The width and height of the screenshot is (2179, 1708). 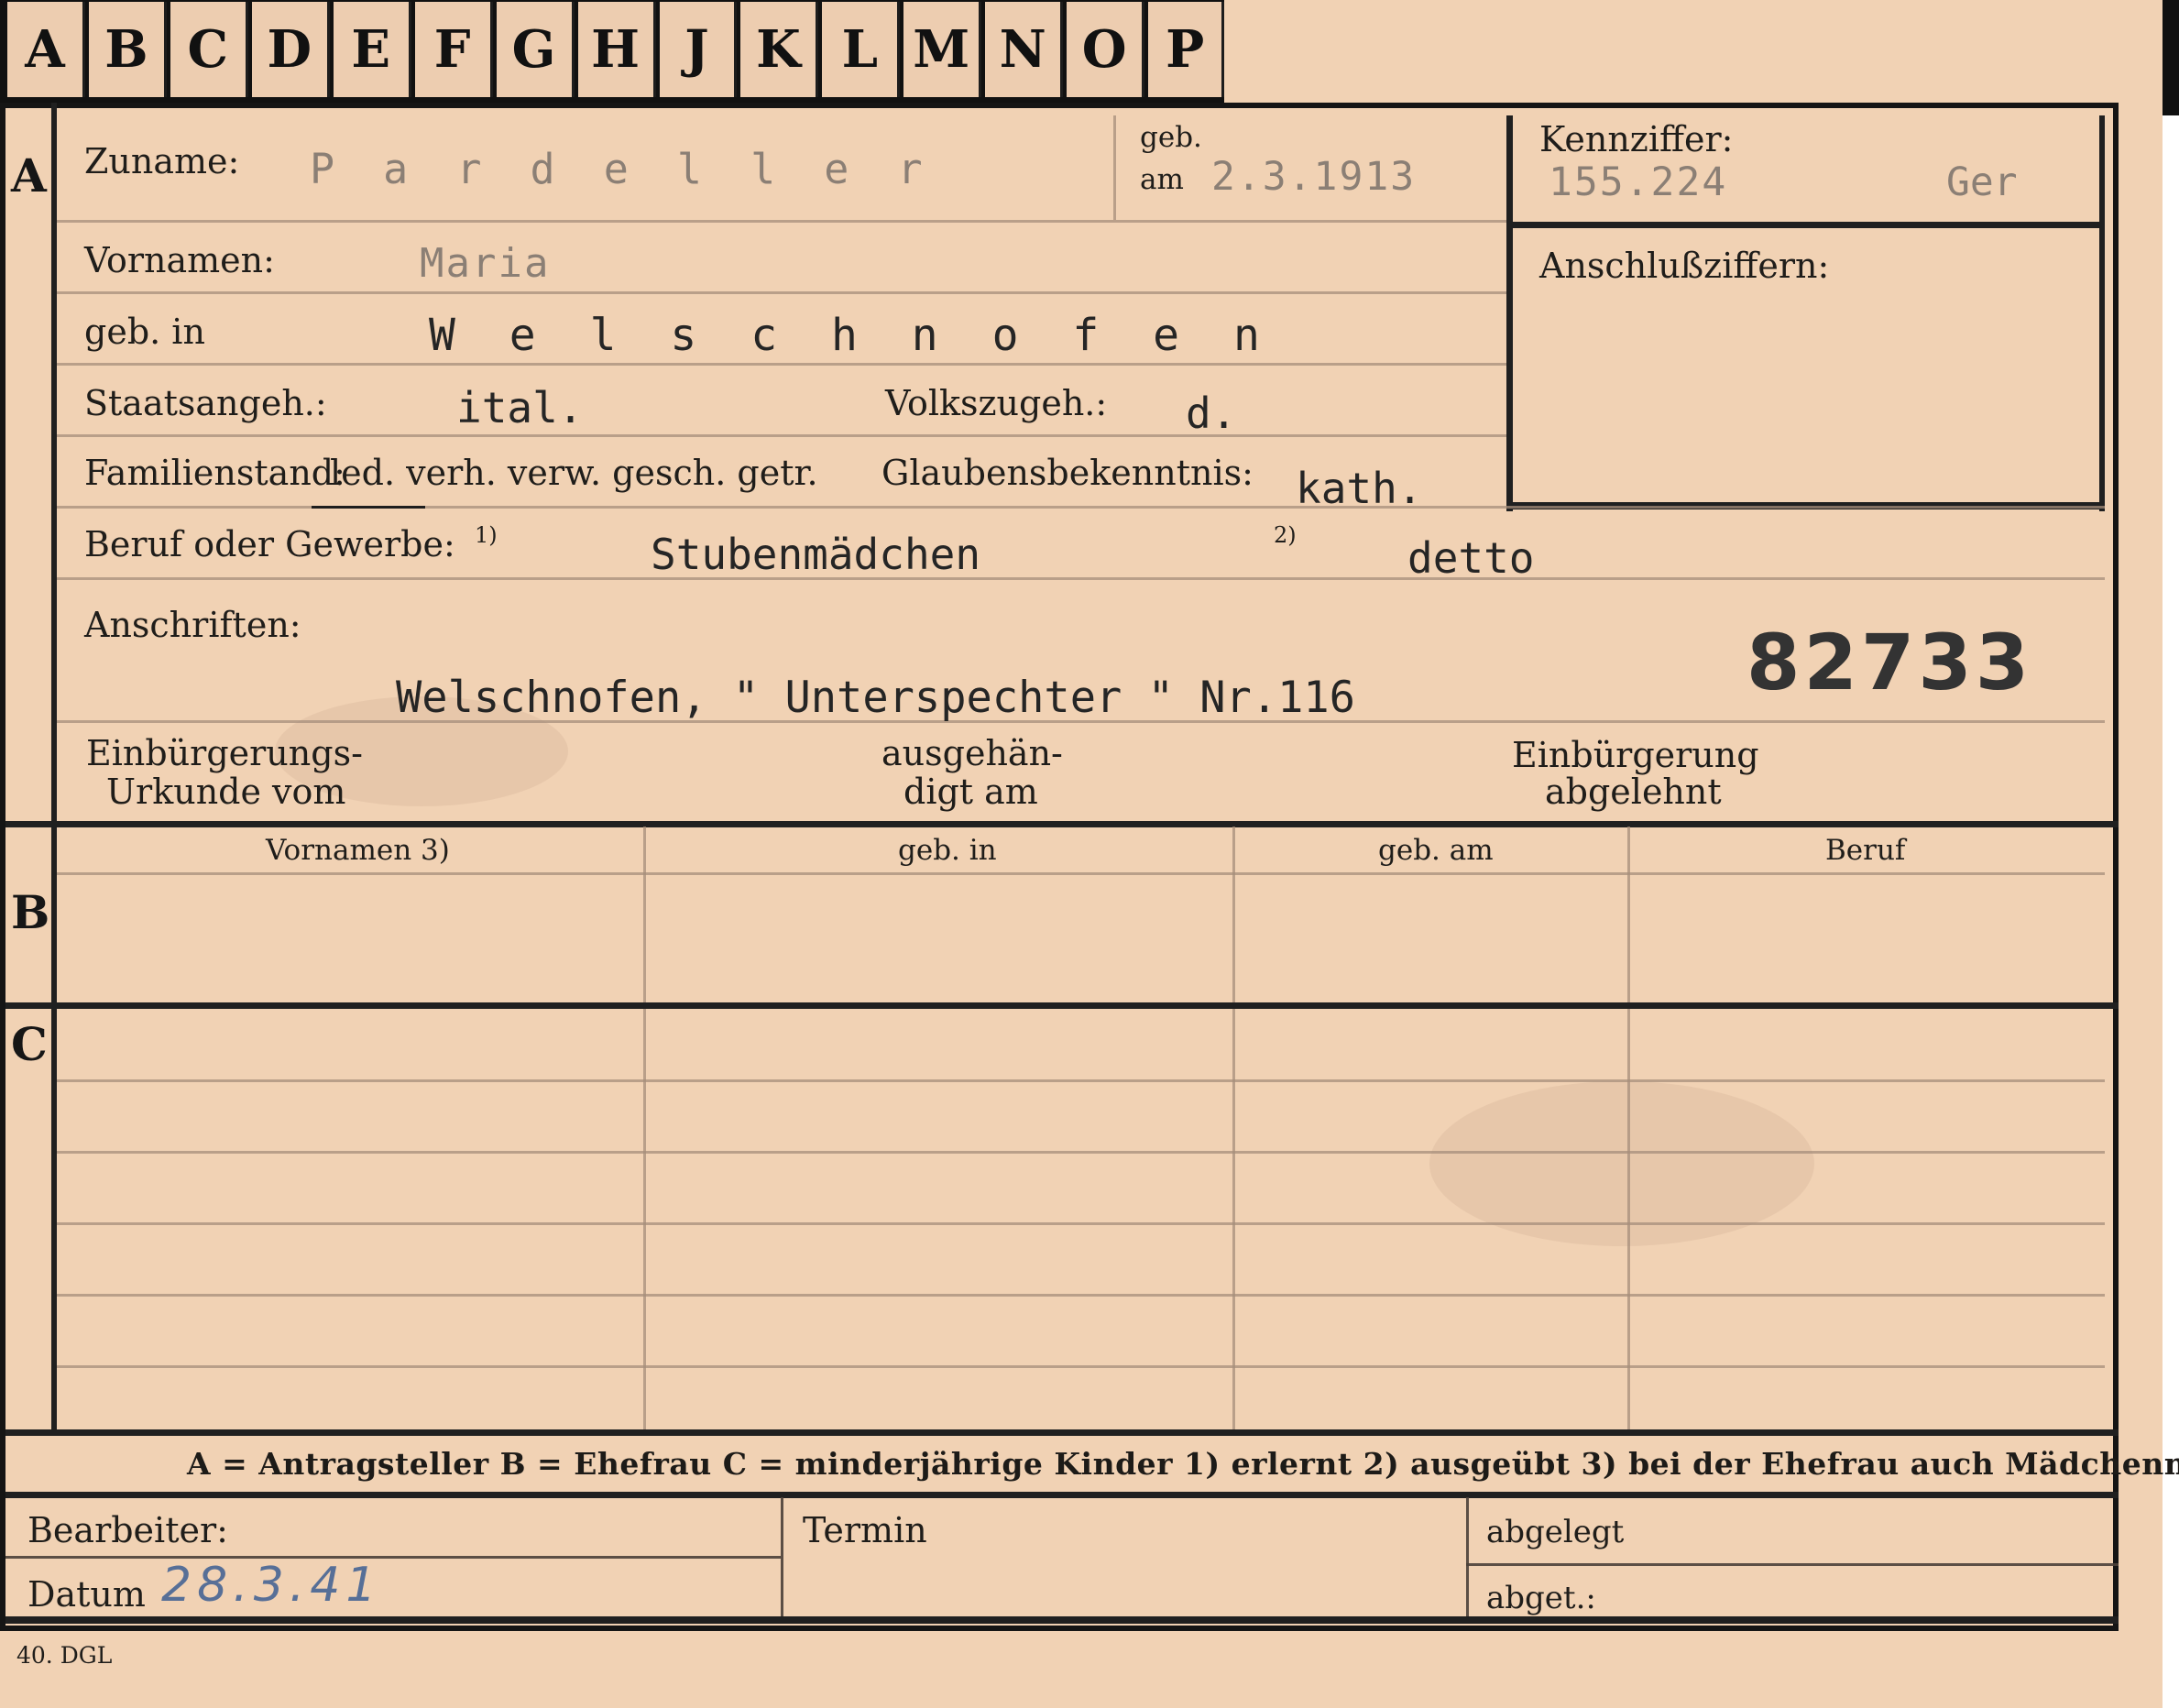 I want to click on right-box-right-border, so click(x=2102, y=313).